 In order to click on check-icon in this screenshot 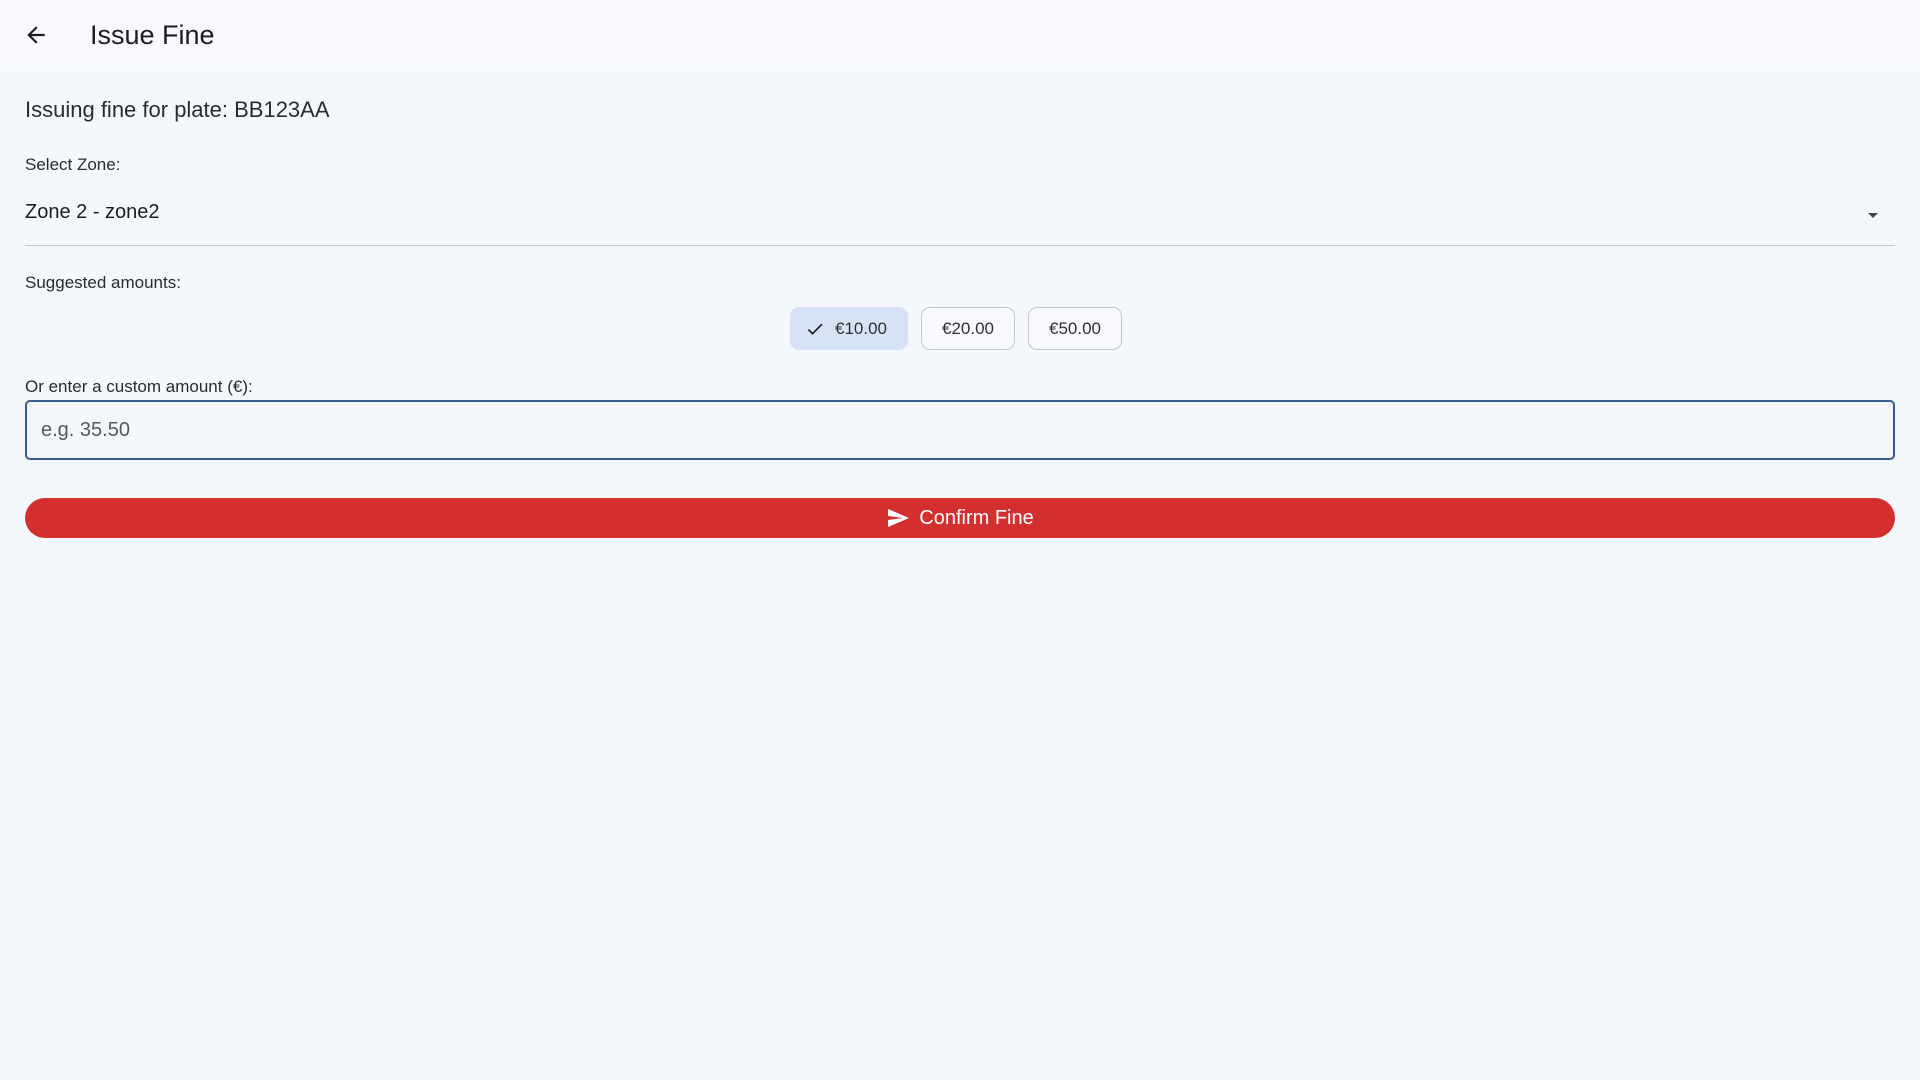, I will do `click(815, 329)`.